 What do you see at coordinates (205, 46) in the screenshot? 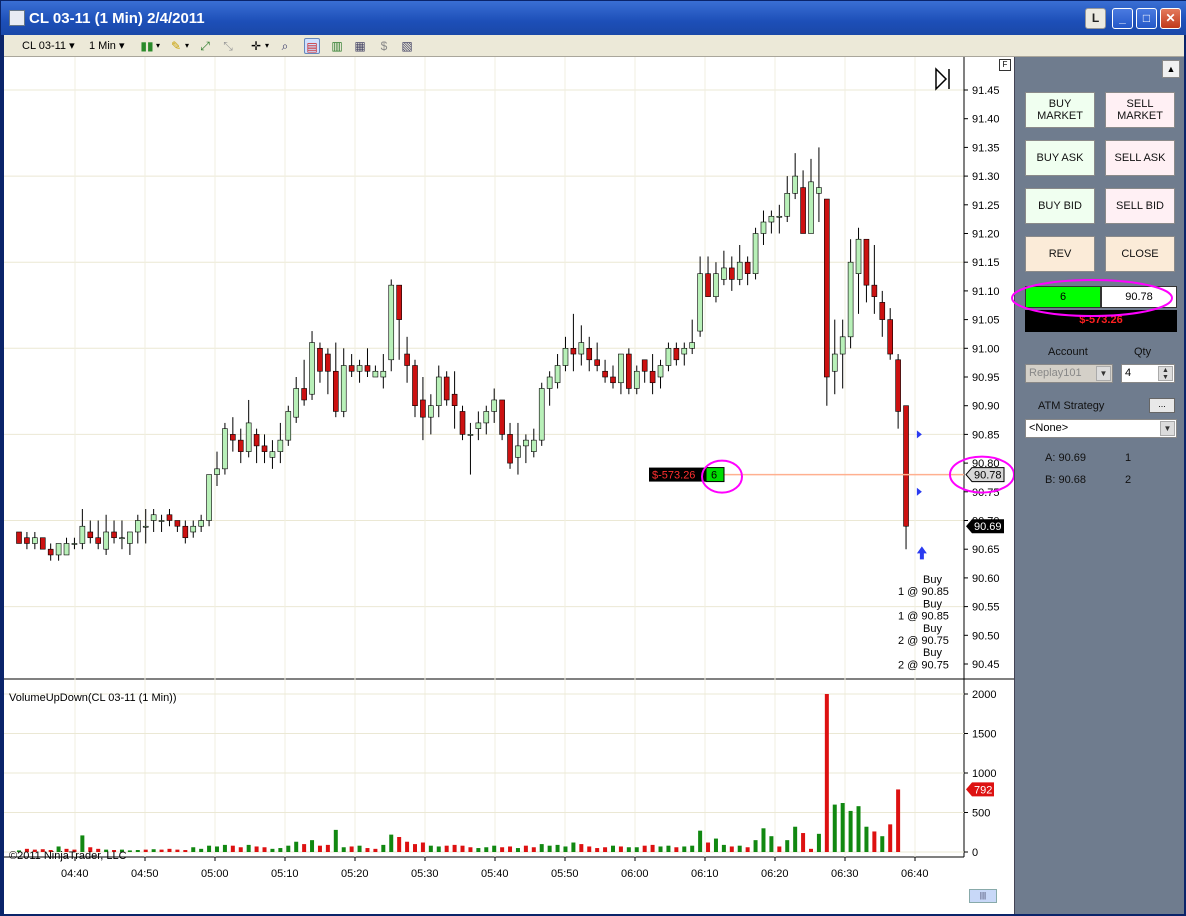
I see `zoom-in-icon: ⤢` at bounding box center [205, 46].